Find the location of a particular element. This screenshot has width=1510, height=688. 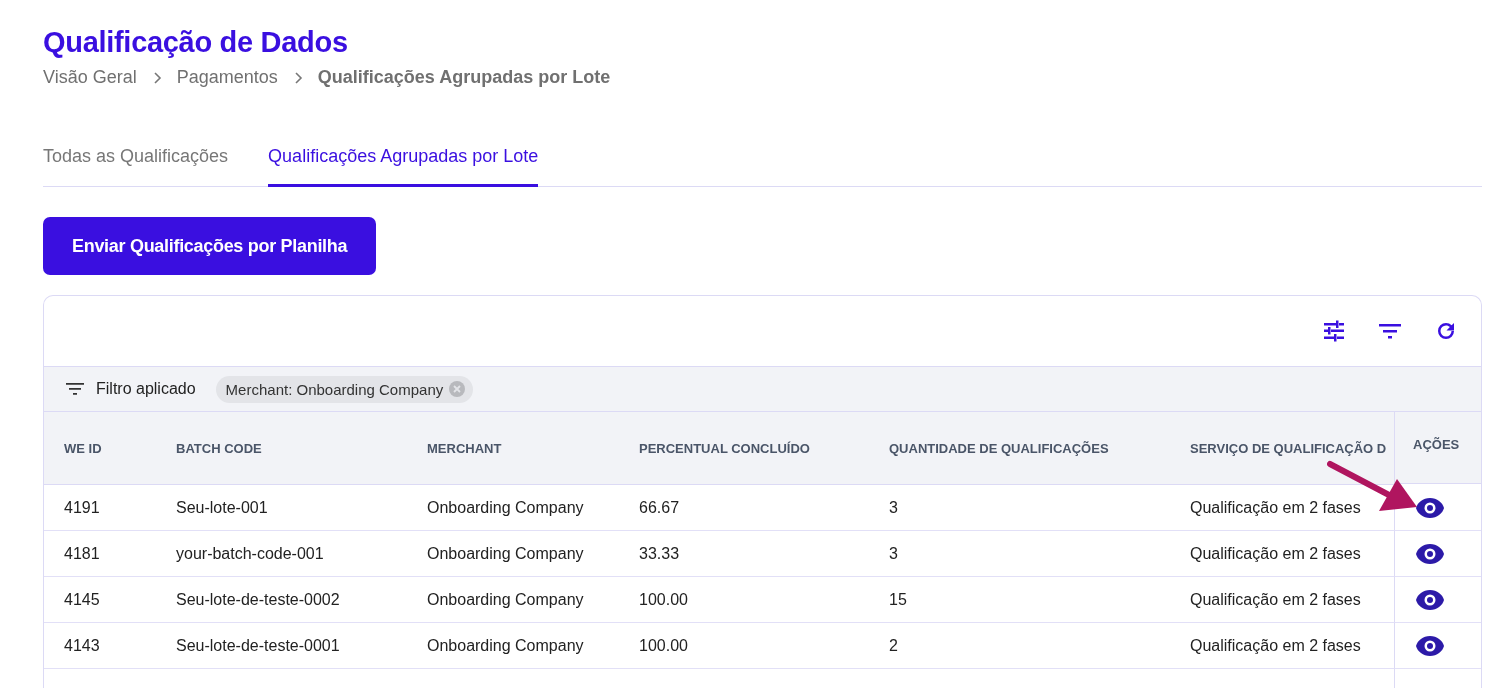

table-cell: 15 is located at coordinates (1019, 600).